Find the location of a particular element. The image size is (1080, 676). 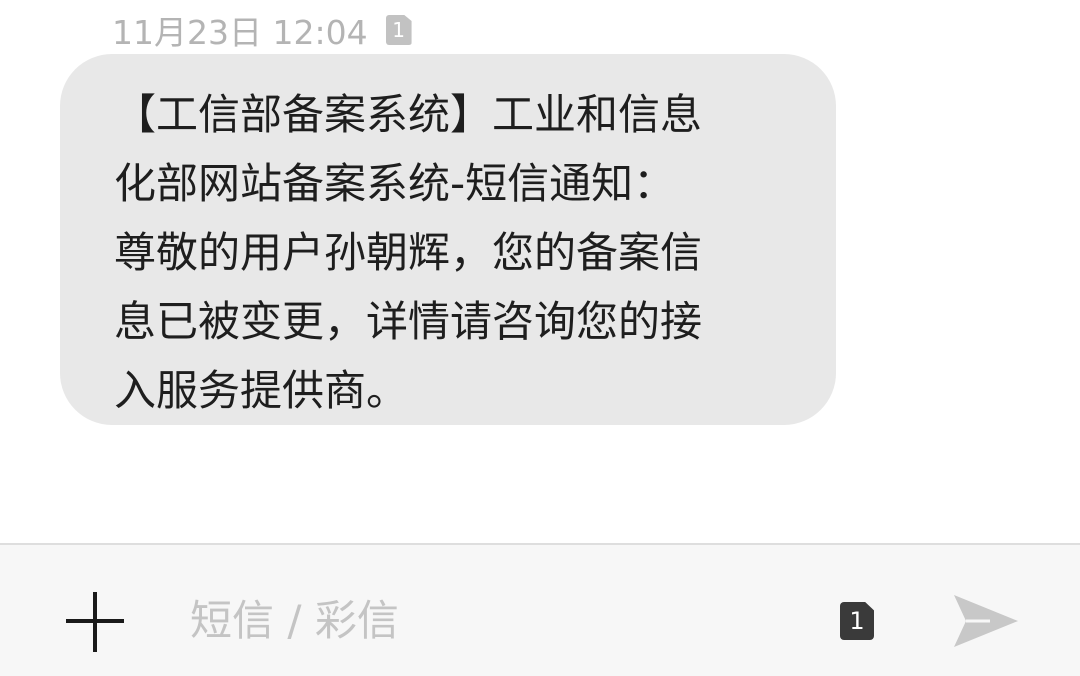

message-input is located at coordinates (500, 620).